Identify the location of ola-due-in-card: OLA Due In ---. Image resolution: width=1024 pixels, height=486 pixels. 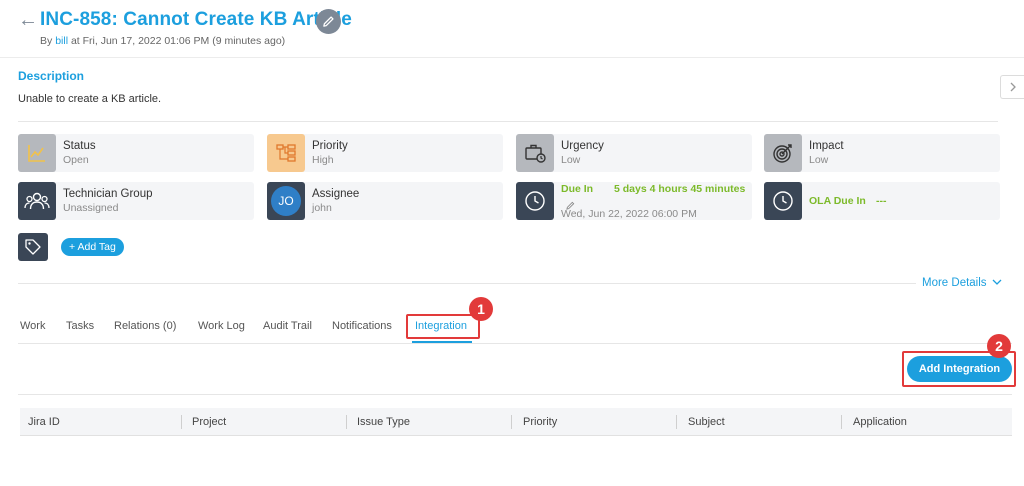
(882, 201).